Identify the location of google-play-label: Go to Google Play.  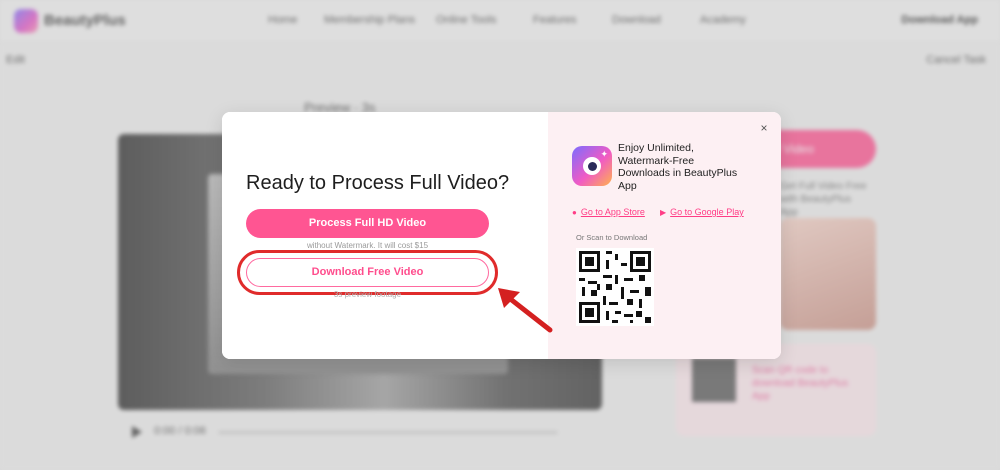
(707, 212).